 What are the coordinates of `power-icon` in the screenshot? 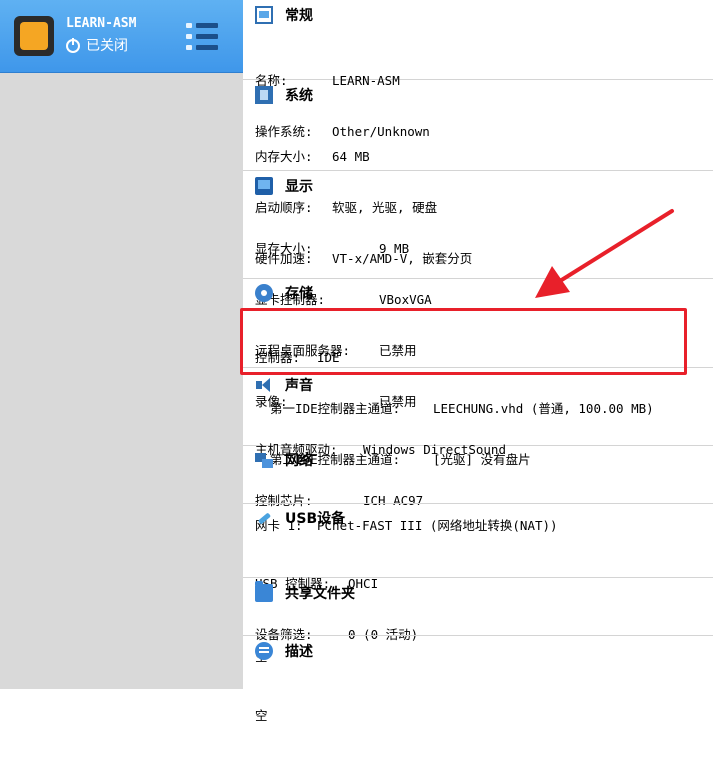 It's located at (73, 45).